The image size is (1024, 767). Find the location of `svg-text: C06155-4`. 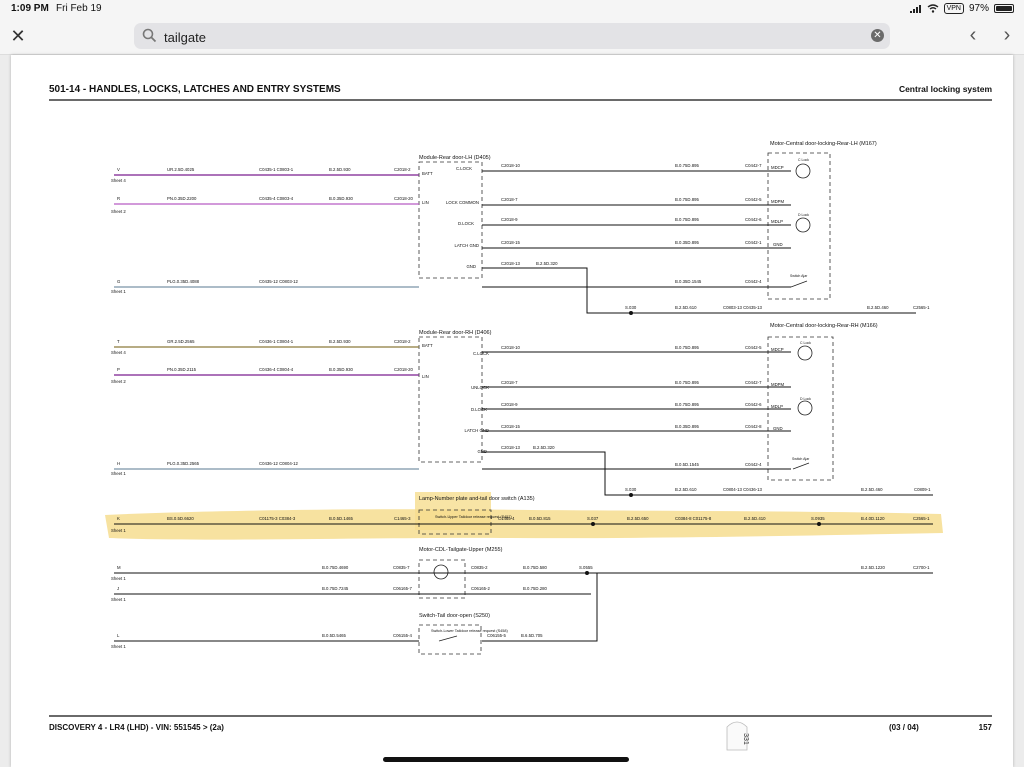

svg-text: C06155-4 is located at coordinates (402, 635).